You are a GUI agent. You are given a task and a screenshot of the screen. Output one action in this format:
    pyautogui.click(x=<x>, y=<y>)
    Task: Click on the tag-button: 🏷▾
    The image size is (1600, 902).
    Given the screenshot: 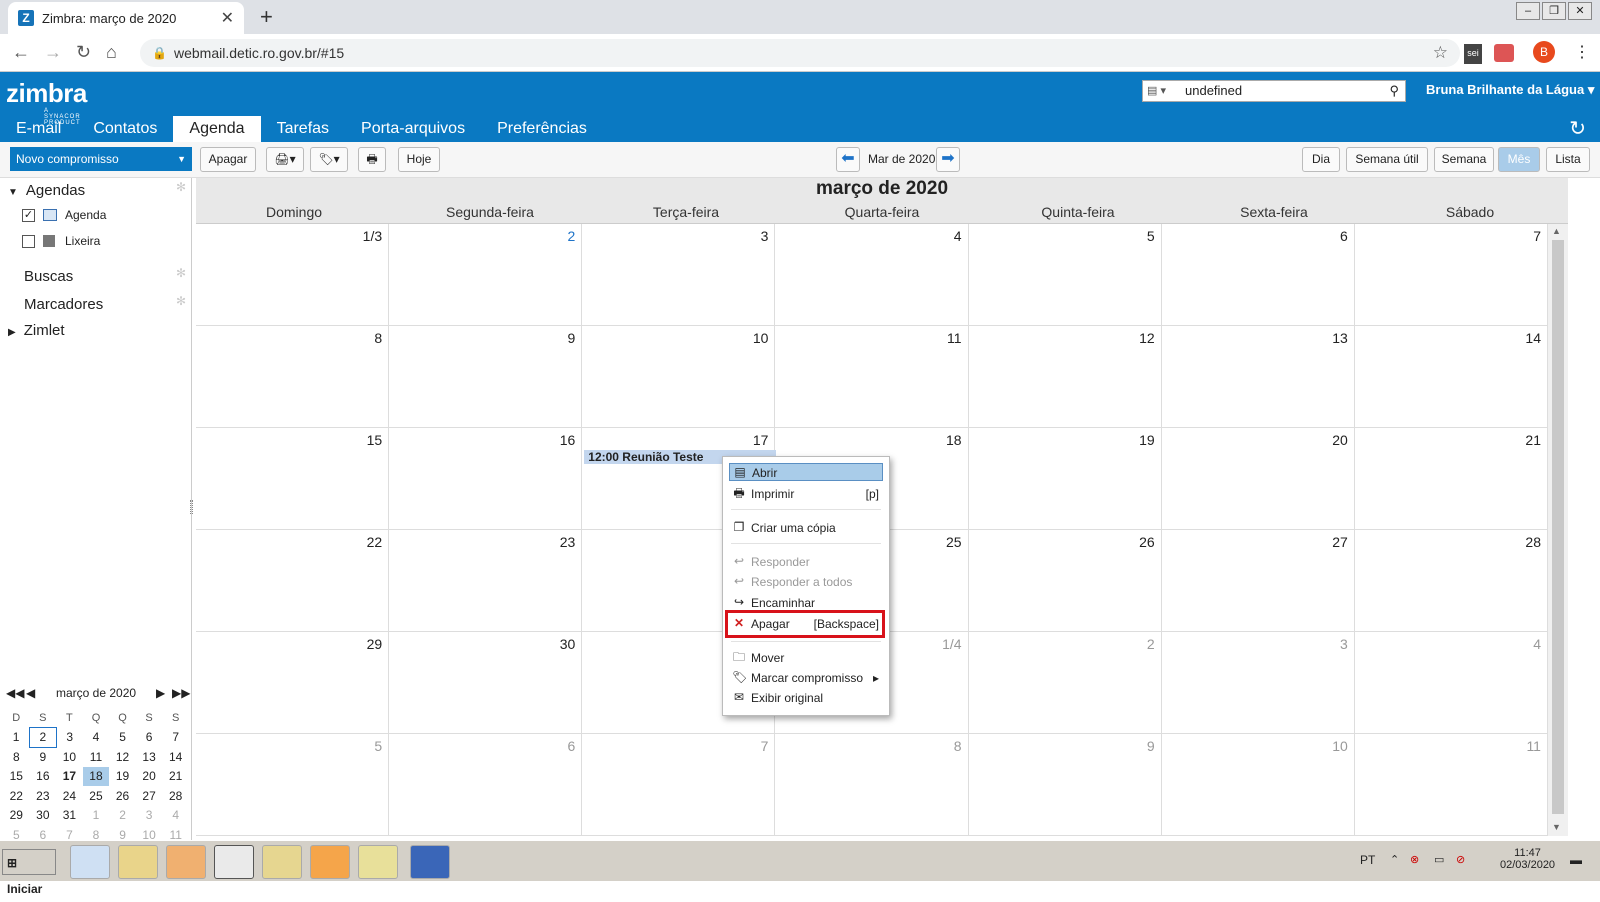 What is the action you would take?
    pyautogui.click(x=329, y=159)
    